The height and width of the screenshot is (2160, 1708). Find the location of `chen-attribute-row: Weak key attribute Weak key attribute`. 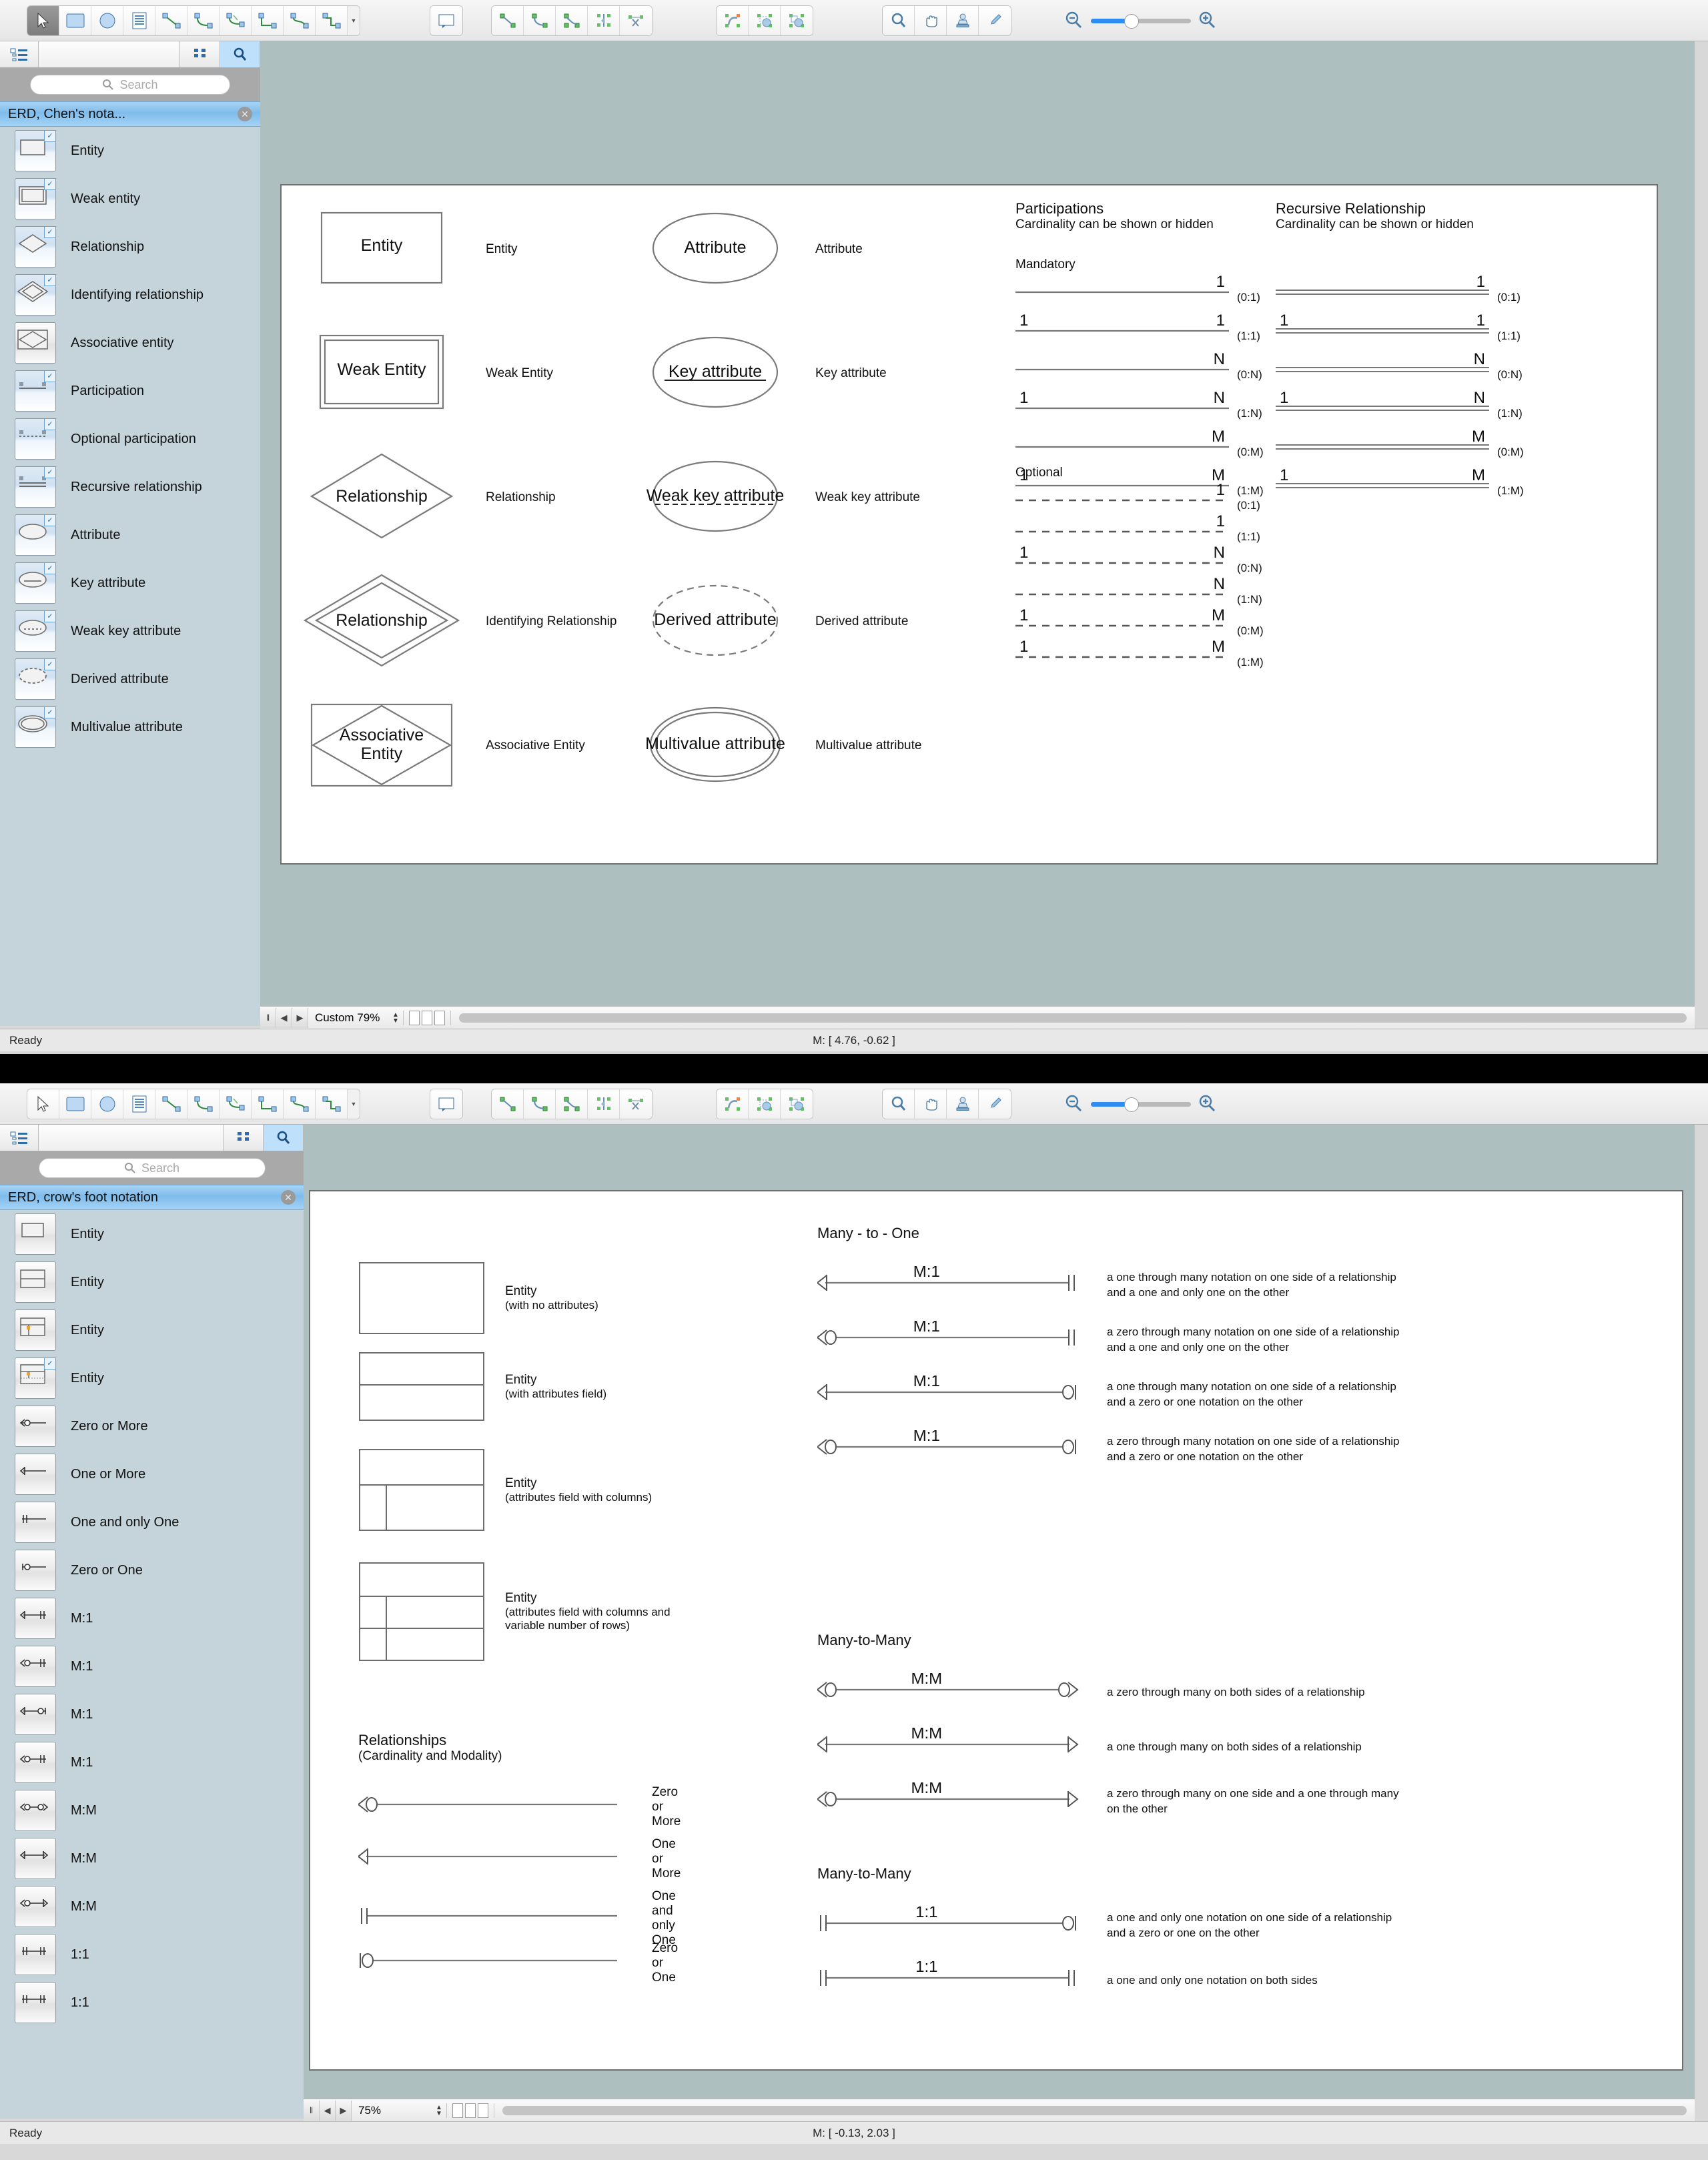

chen-attribute-row: Weak key attribute Weak key attribute is located at coordinates (774, 497).